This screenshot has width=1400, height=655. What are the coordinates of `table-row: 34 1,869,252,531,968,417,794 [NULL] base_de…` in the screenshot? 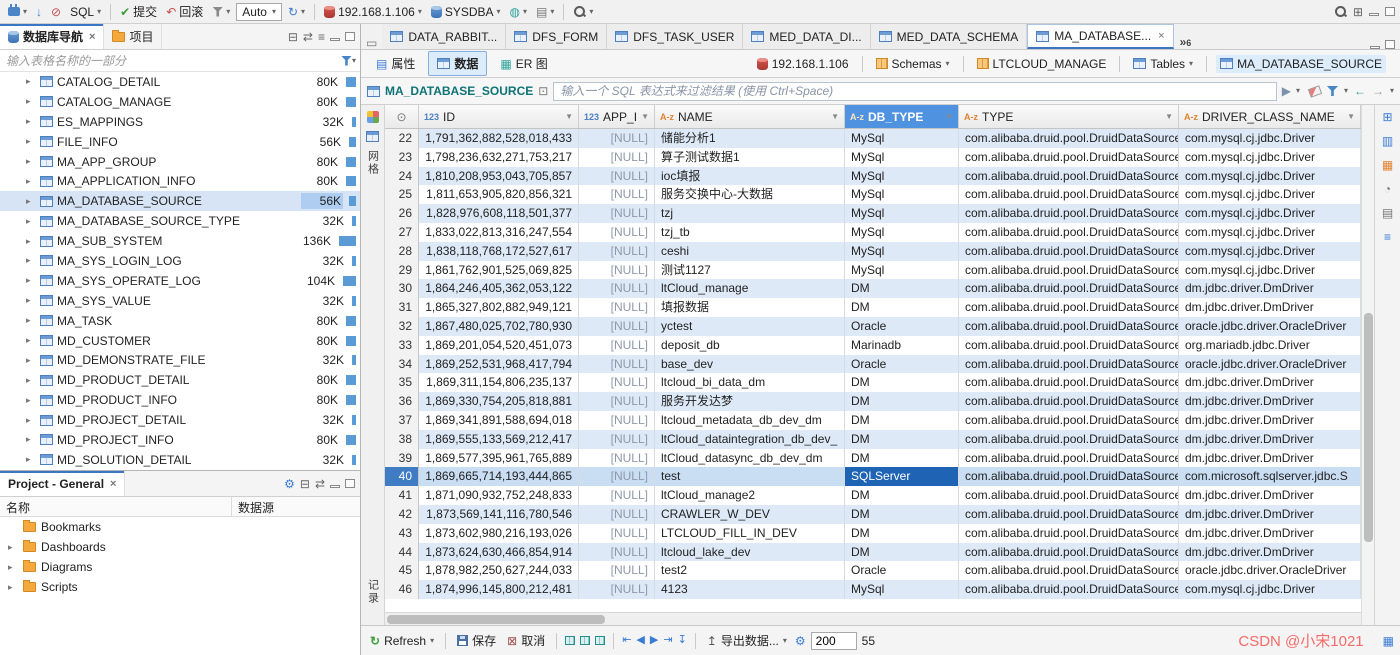 It's located at (873, 364).